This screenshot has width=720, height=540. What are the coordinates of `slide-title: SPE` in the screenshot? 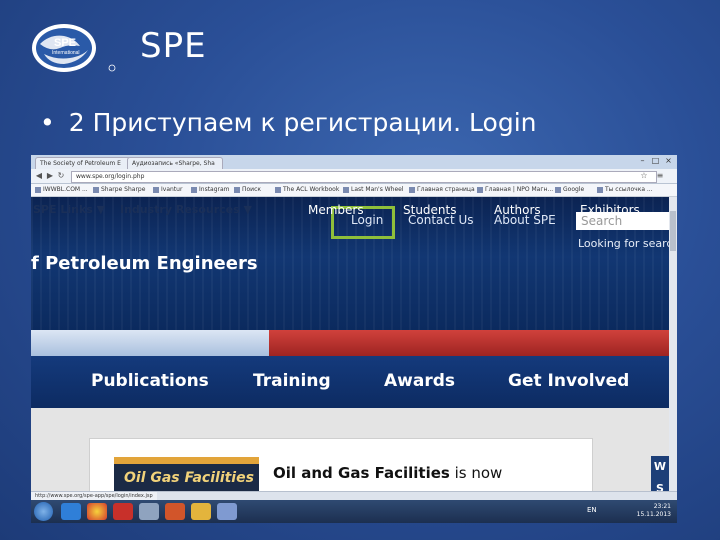 It's located at (173, 46).